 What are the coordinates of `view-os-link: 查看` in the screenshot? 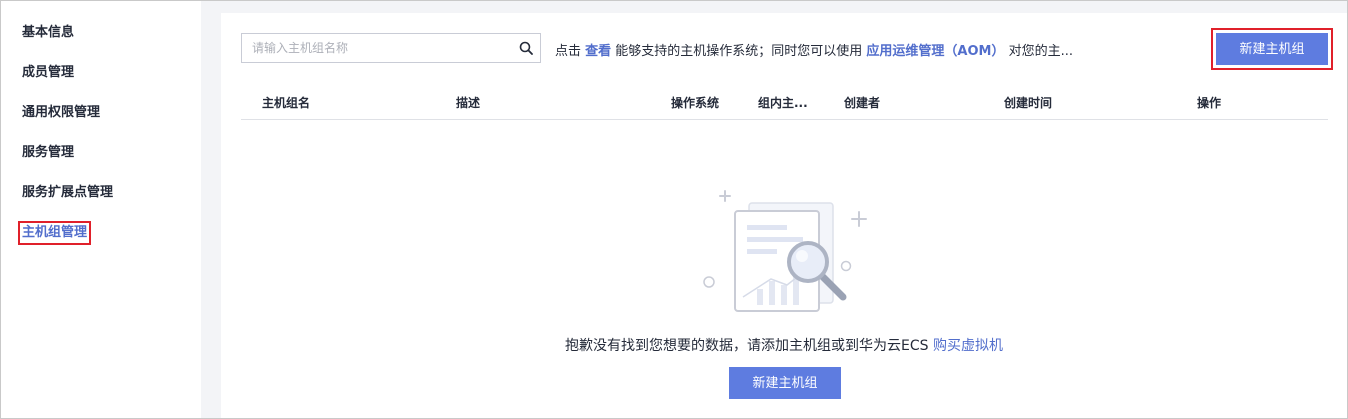 It's located at (598, 51).